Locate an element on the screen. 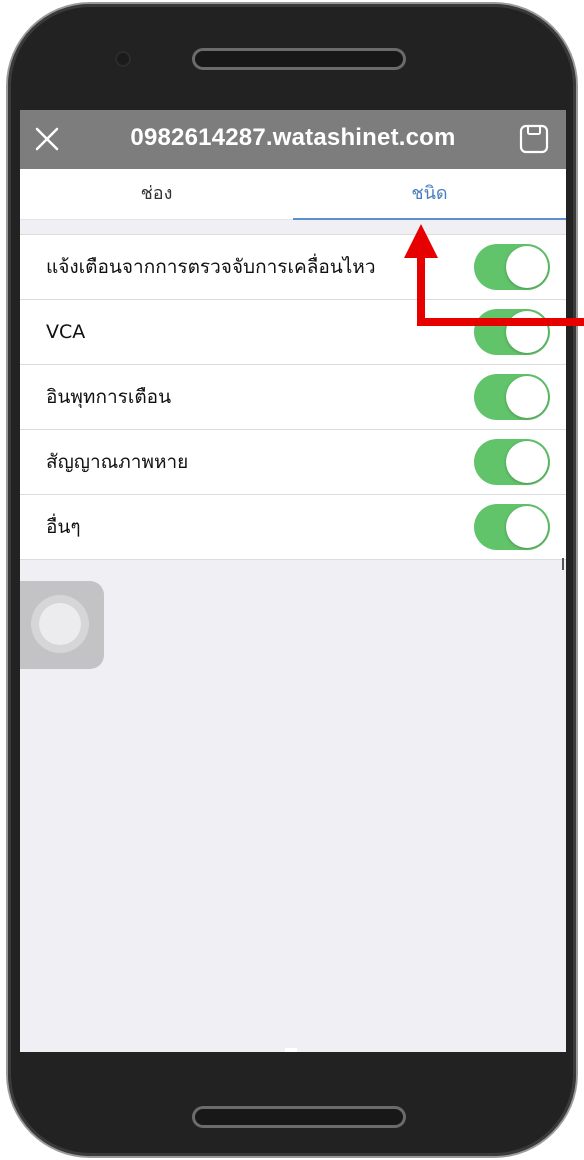  alarm-input-toggle is located at coordinates (512, 397).